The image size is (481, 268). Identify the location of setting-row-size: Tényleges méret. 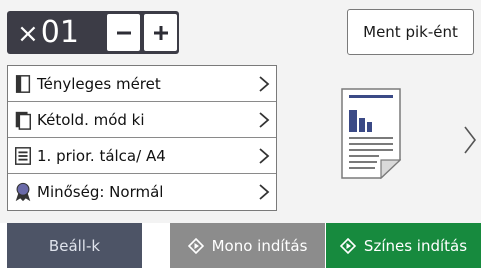
(142, 84).